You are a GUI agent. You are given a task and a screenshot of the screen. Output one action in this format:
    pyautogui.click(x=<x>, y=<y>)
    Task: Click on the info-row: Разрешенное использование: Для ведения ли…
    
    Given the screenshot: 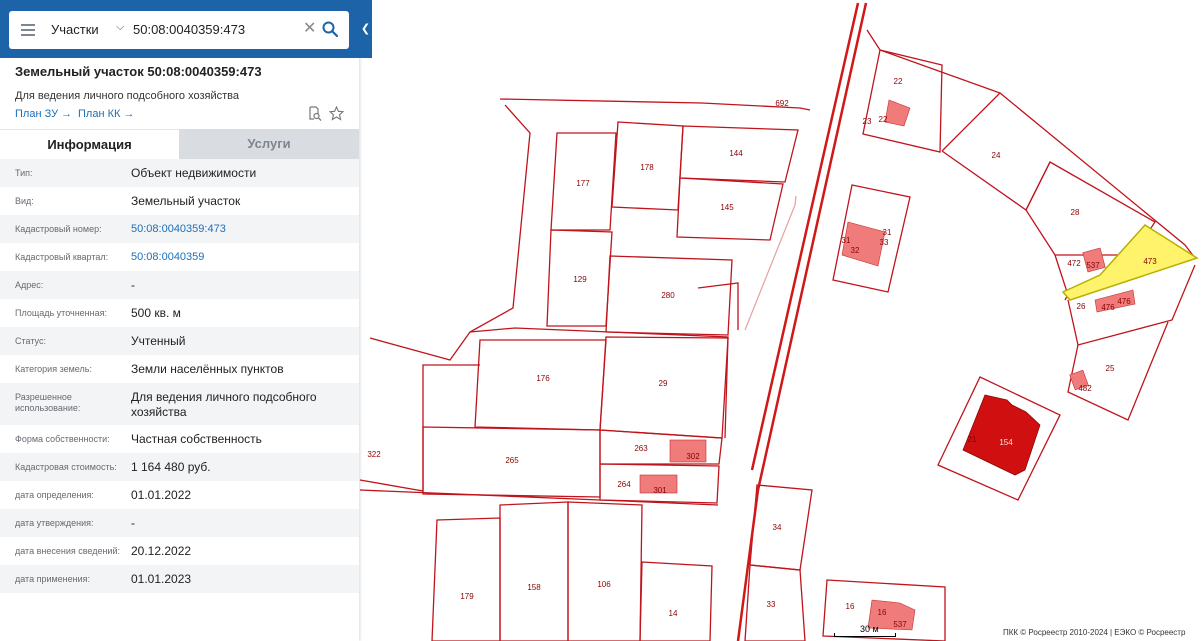 What is the action you would take?
    pyautogui.click(x=179, y=404)
    